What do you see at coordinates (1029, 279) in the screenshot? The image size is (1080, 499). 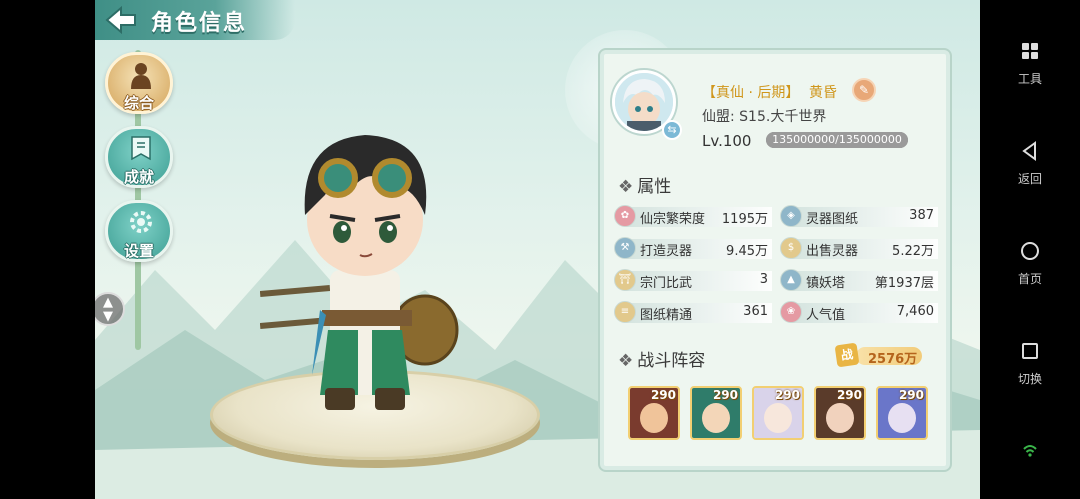 I see `home-nav-label: 首页` at bounding box center [1029, 279].